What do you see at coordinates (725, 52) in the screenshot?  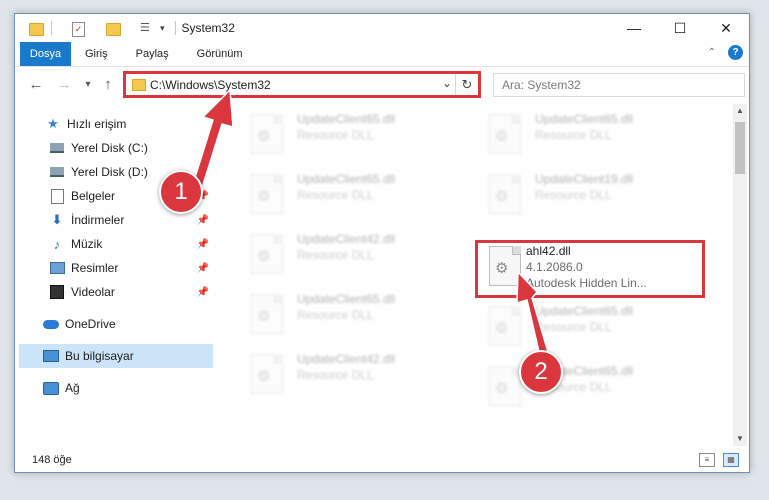 I see `ribbon-right-controls: ⌃ ?` at bounding box center [725, 52].